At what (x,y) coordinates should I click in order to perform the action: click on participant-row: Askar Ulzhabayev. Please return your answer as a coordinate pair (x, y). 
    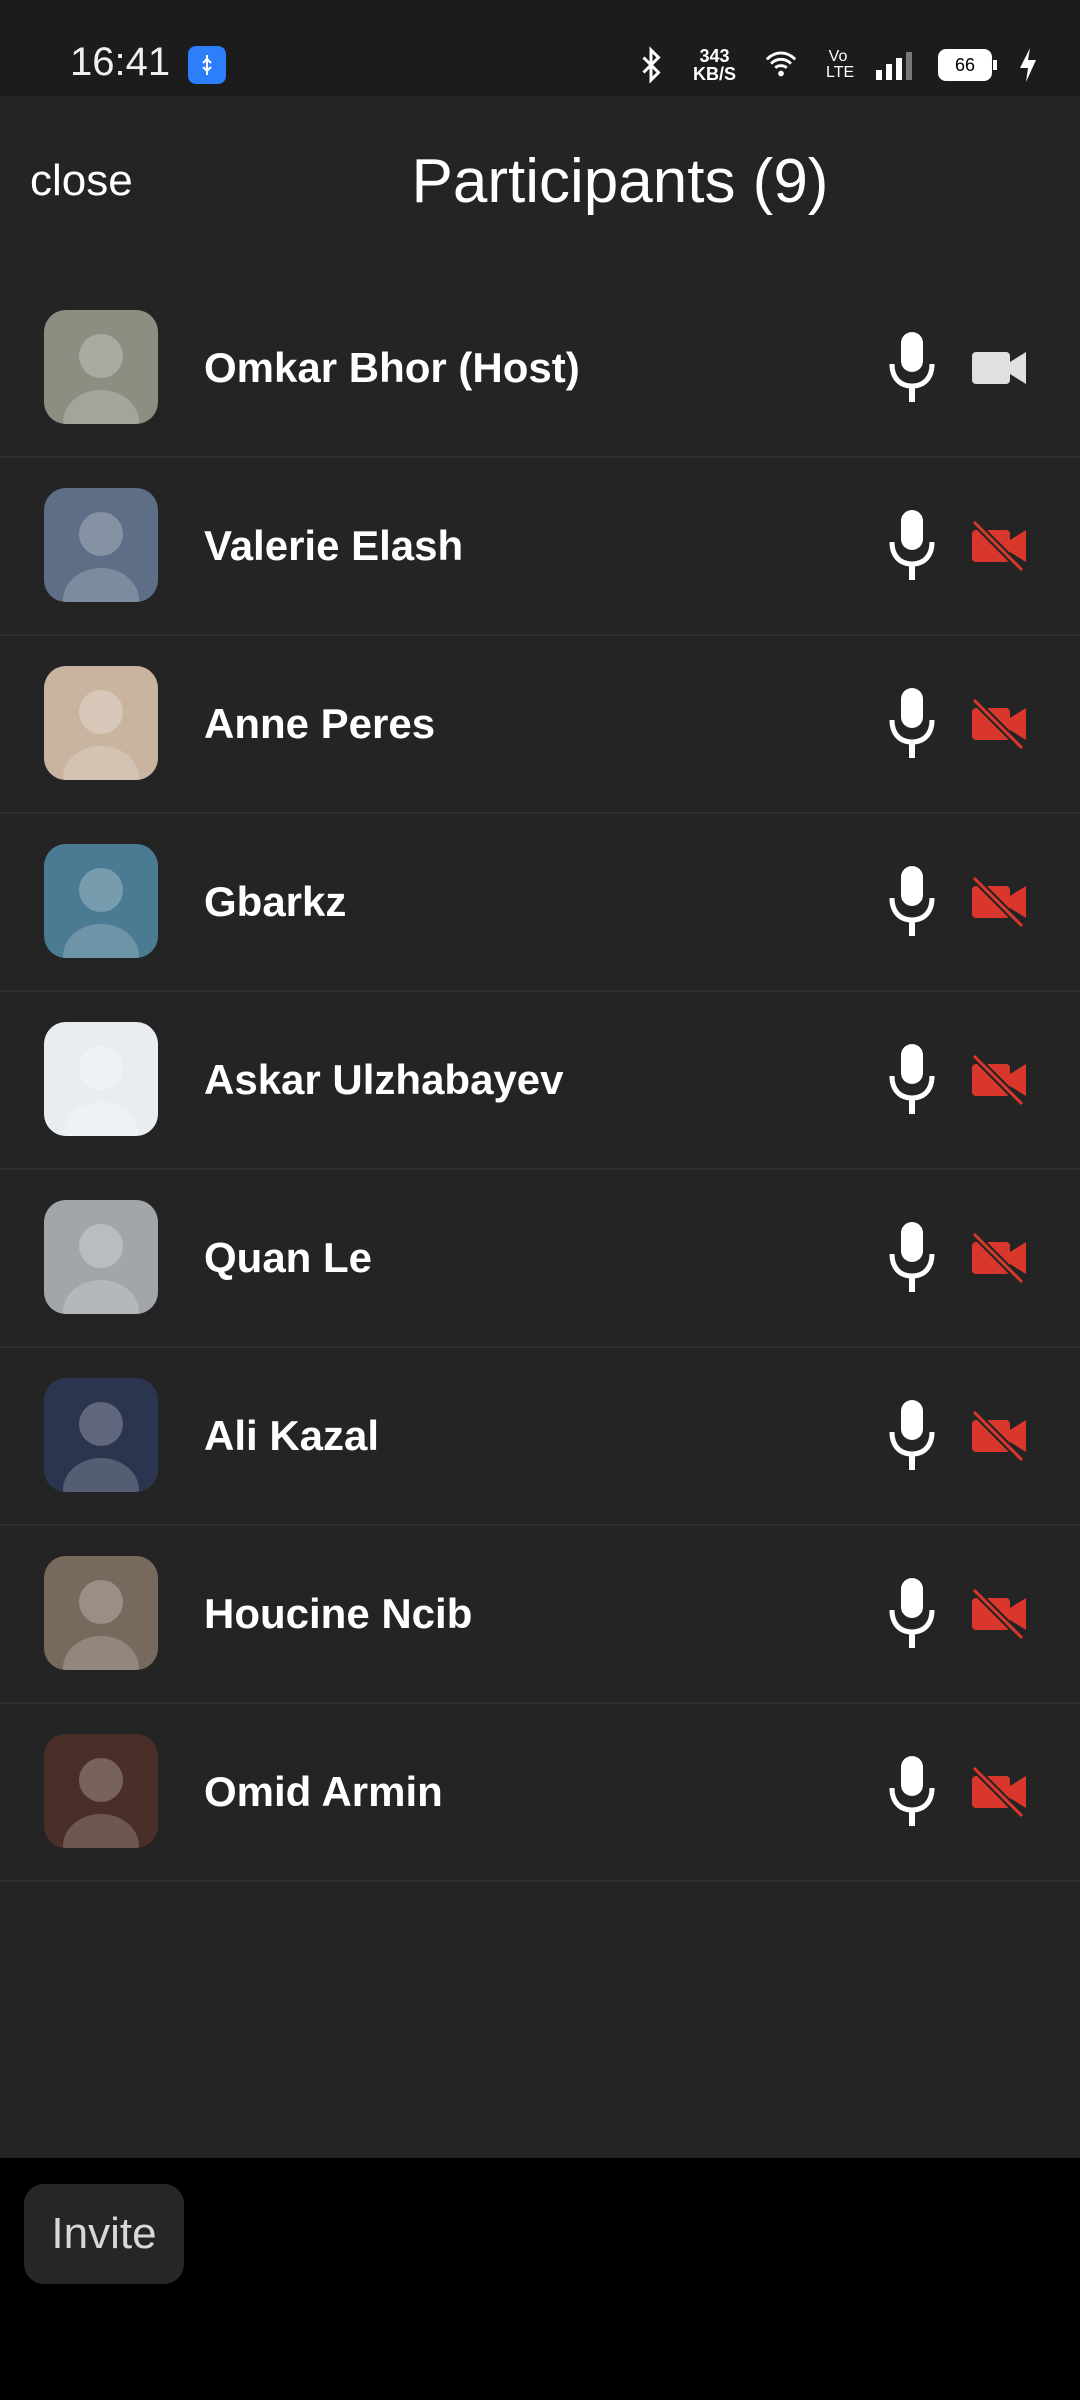
    Looking at the image, I should click on (540, 1081).